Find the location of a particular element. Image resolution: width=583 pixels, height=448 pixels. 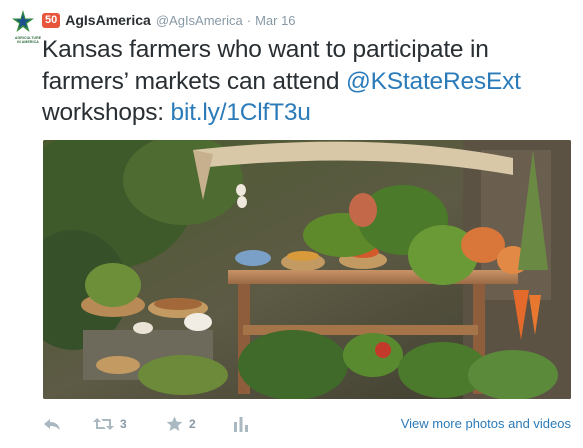

url-link: bit.ly/1ClfT3u is located at coordinates (241, 112).